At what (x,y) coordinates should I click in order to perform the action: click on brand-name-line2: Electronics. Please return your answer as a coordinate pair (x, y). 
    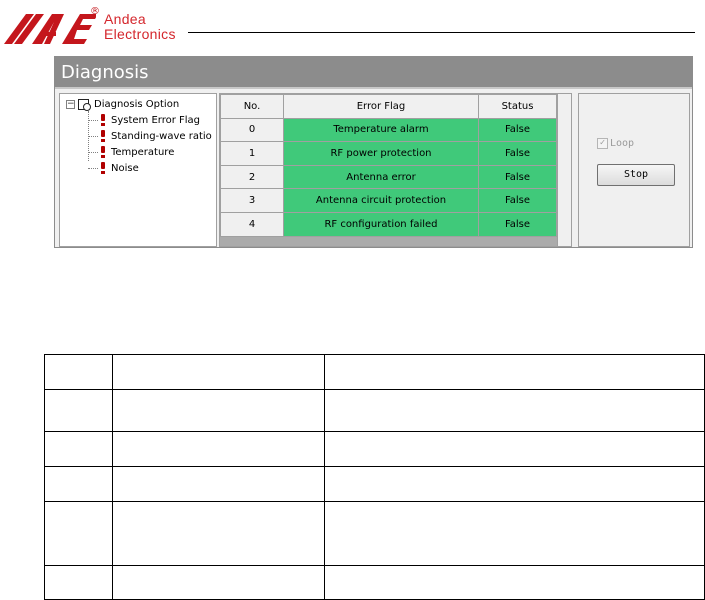
    Looking at the image, I should click on (140, 34).